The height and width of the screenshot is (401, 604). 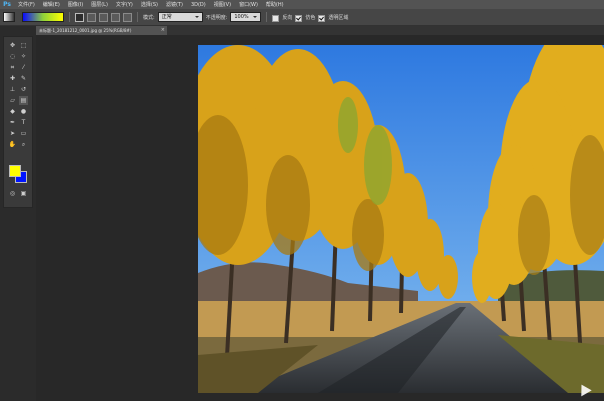 I want to click on menu-file: 文件(F), so click(x=26, y=4).